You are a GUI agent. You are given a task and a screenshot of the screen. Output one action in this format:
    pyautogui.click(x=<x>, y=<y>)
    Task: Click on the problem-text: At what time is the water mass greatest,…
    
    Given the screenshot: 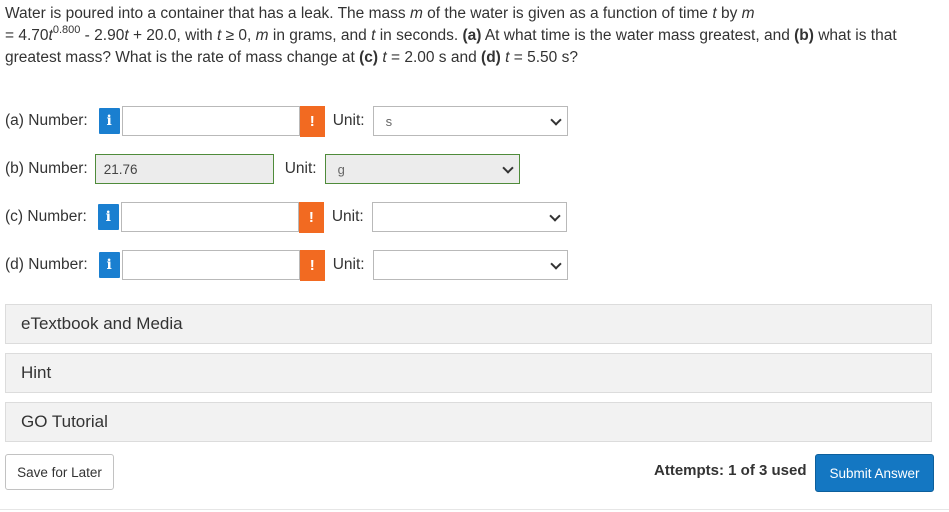 What is the action you would take?
    pyautogui.click(x=638, y=35)
    